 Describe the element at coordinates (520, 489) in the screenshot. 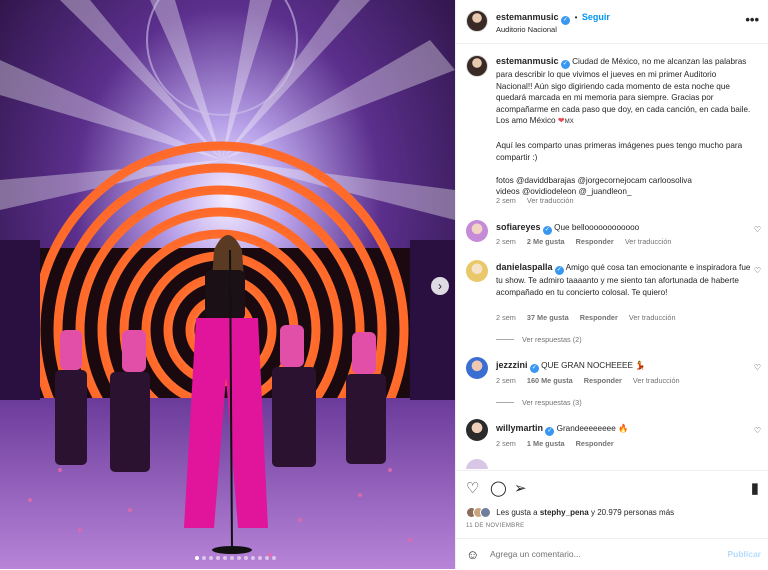

I see `share-icon: ➢` at that location.